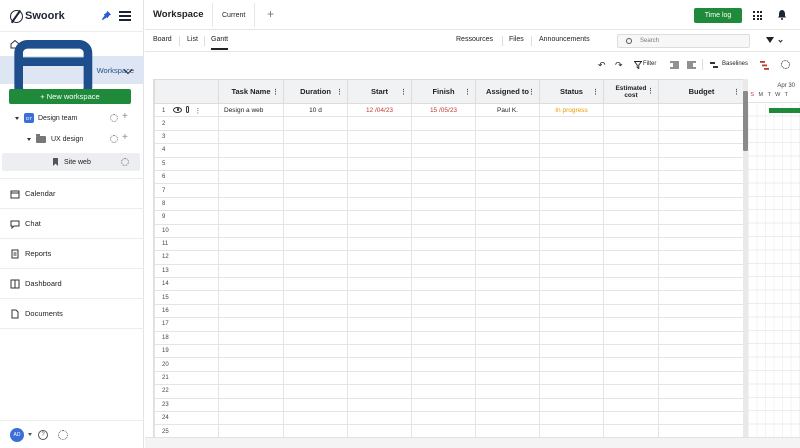 This screenshot has height=448, width=800. I want to click on filter-button: Filter, so click(649, 64).